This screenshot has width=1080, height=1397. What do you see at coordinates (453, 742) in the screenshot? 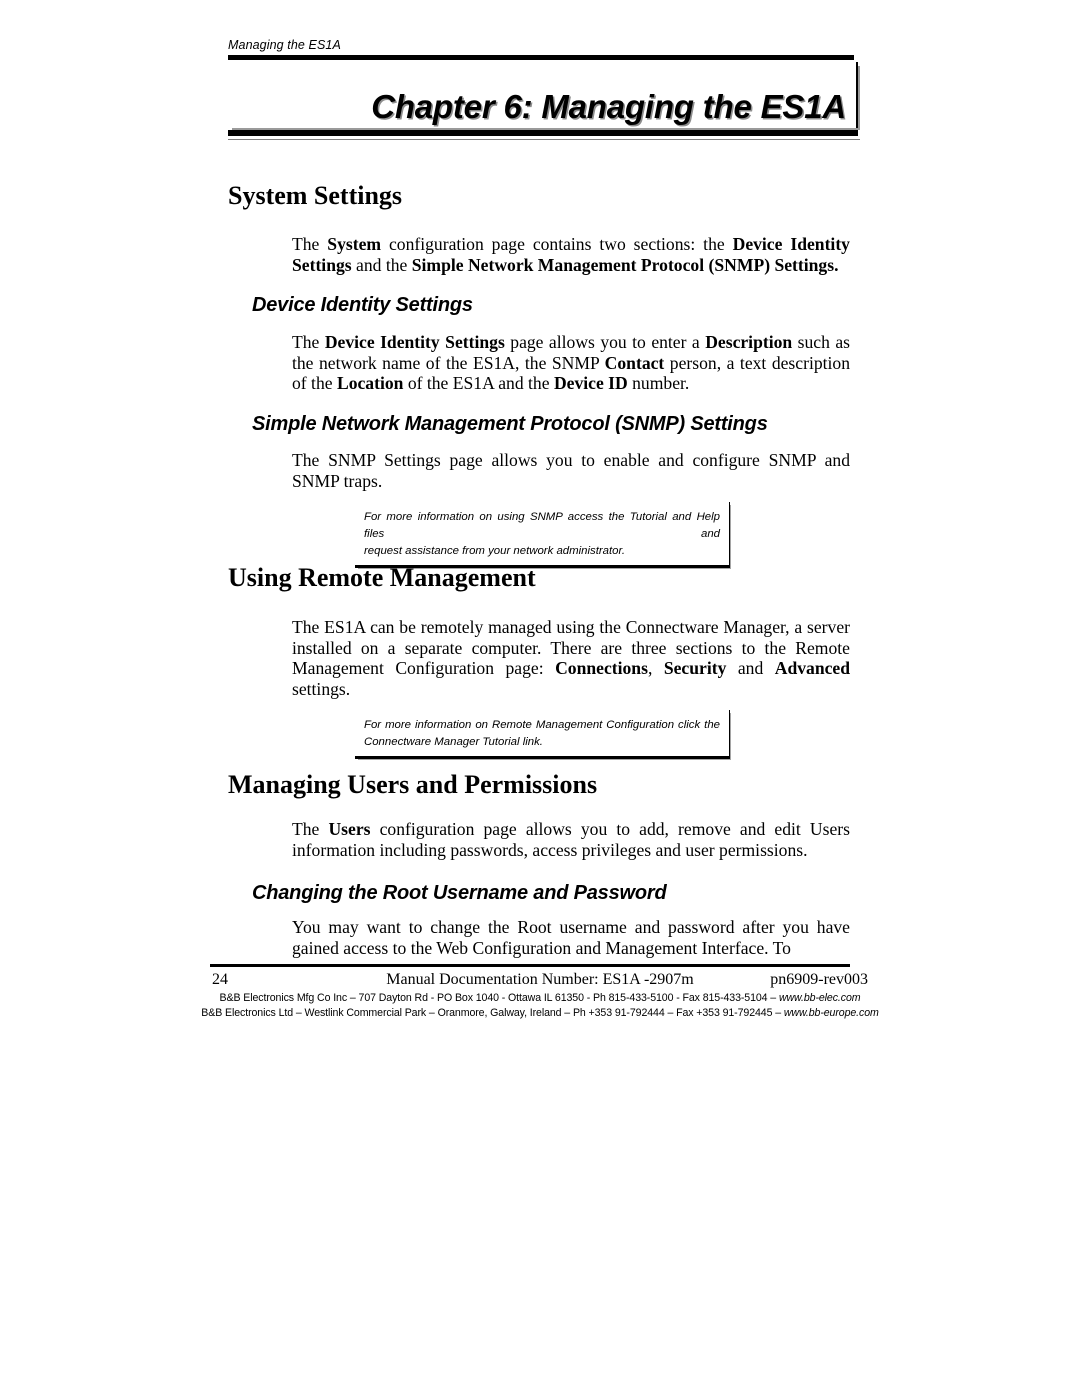
I see `note-line-2: Connectware Manager Tutorial link.` at bounding box center [453, 742].